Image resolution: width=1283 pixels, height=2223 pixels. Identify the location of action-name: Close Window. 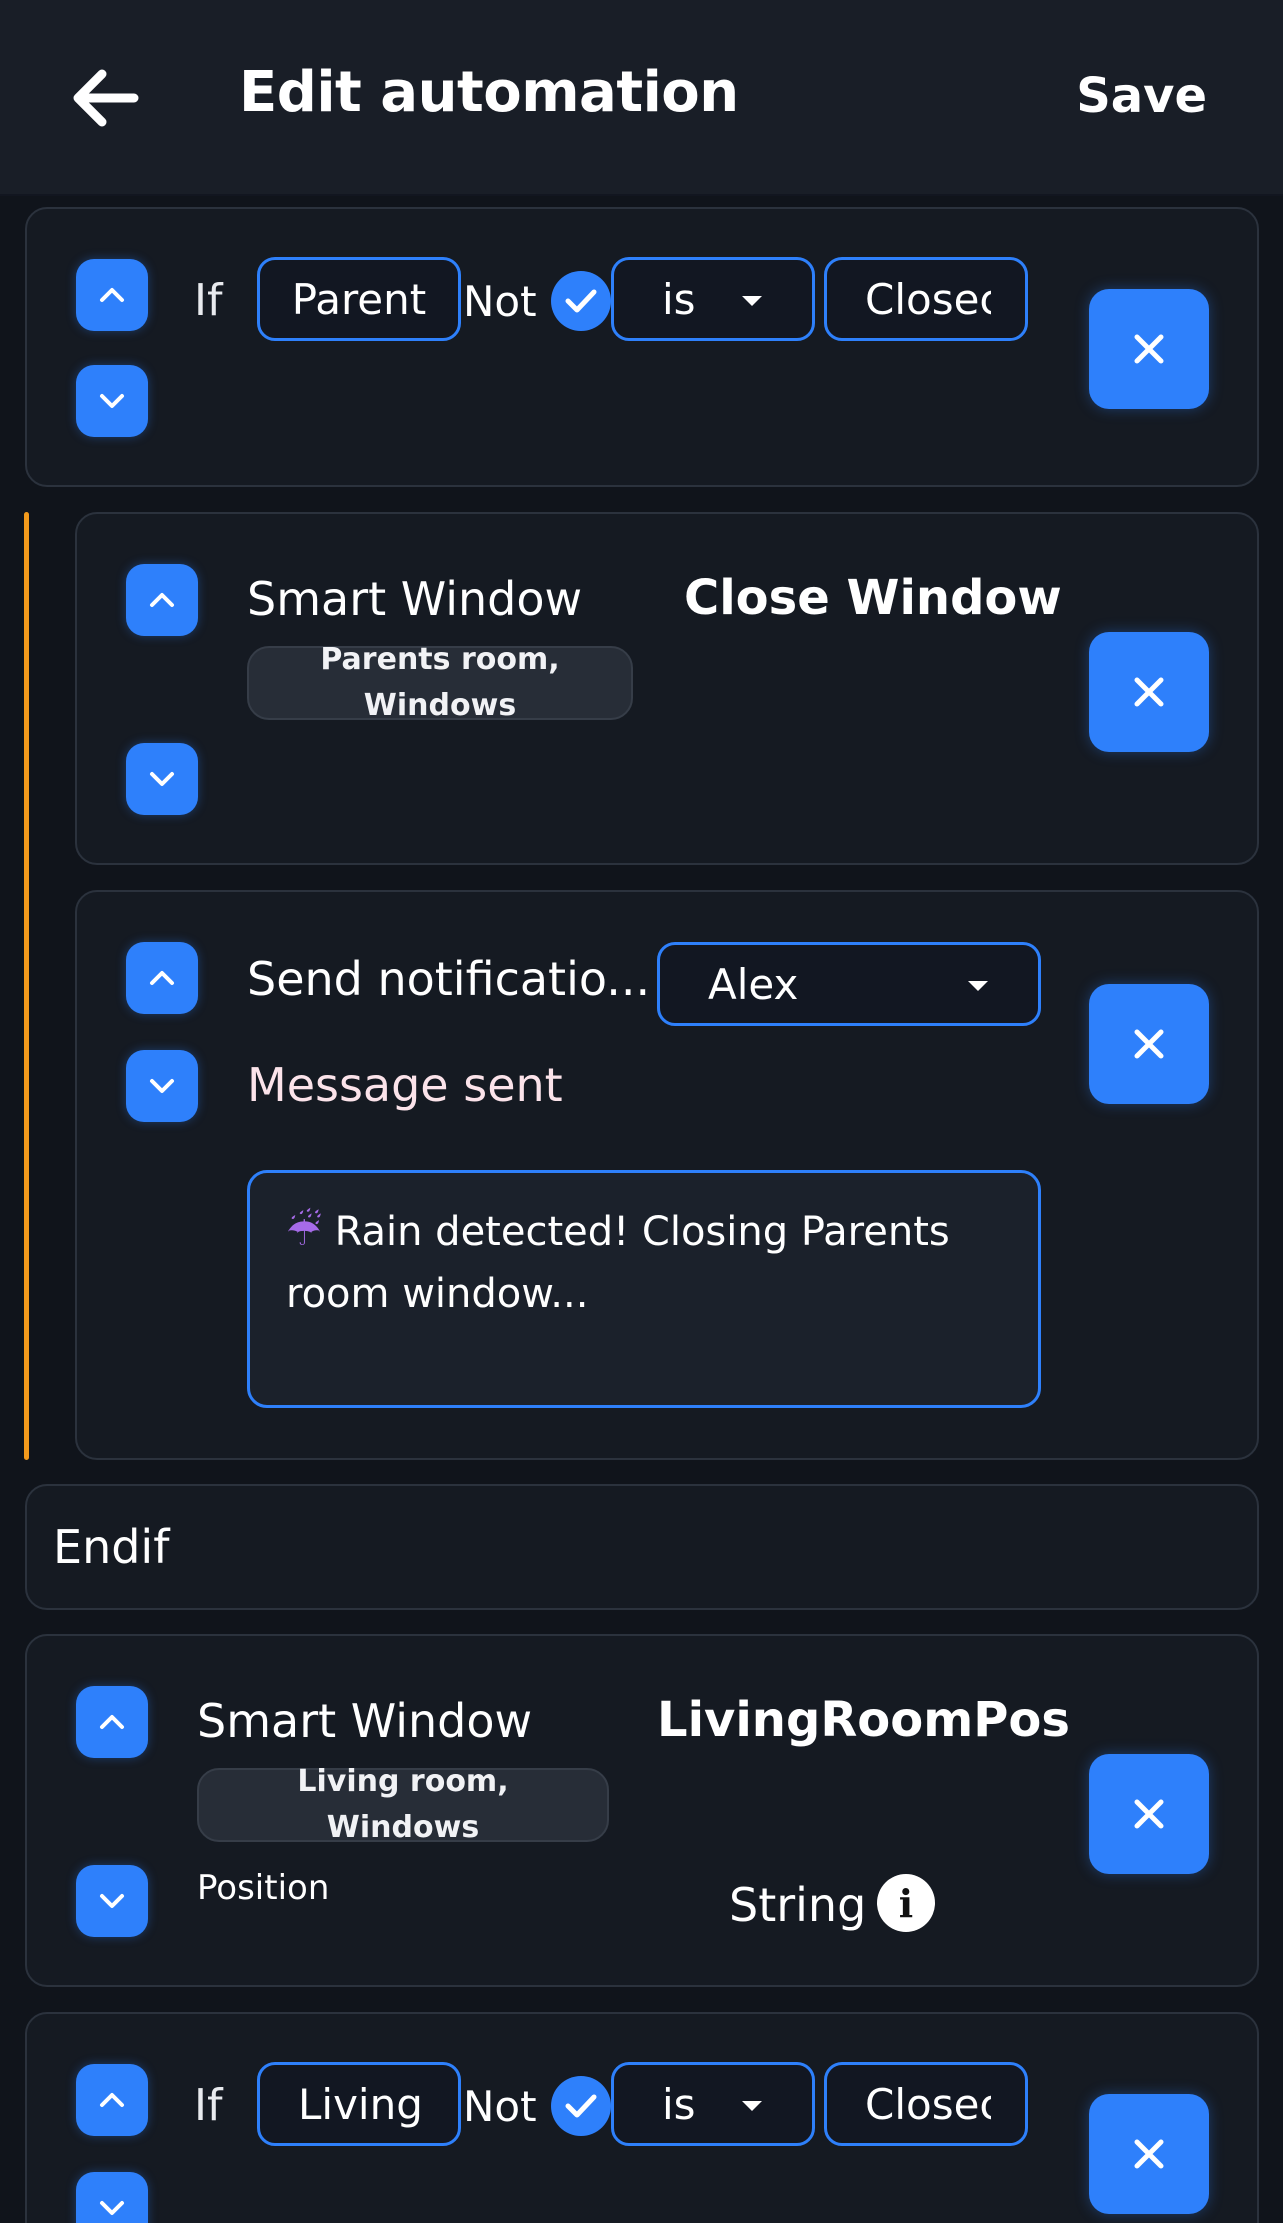
(873, 598).